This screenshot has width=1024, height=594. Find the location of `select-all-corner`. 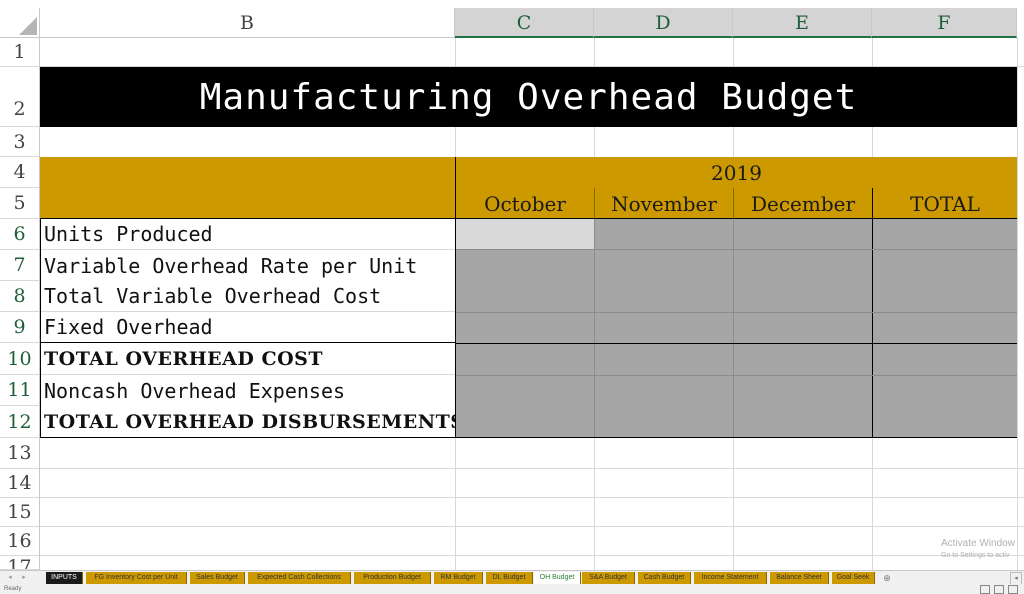

select-all-corner is located at coordinates (20, 23).